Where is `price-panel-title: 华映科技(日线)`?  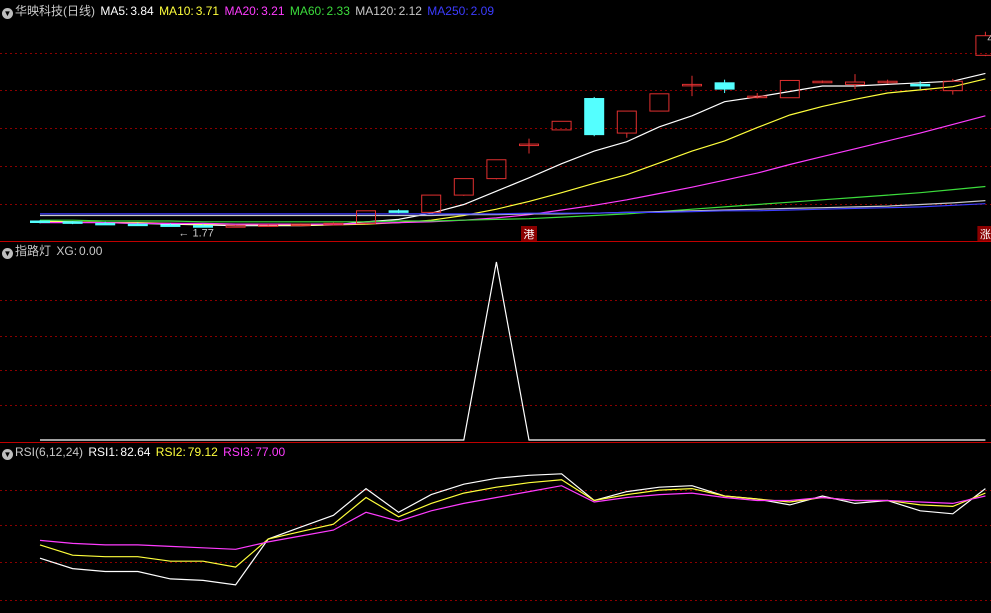 price-panel-title: 华映科技(日线) is located at coordinates (55, 11).